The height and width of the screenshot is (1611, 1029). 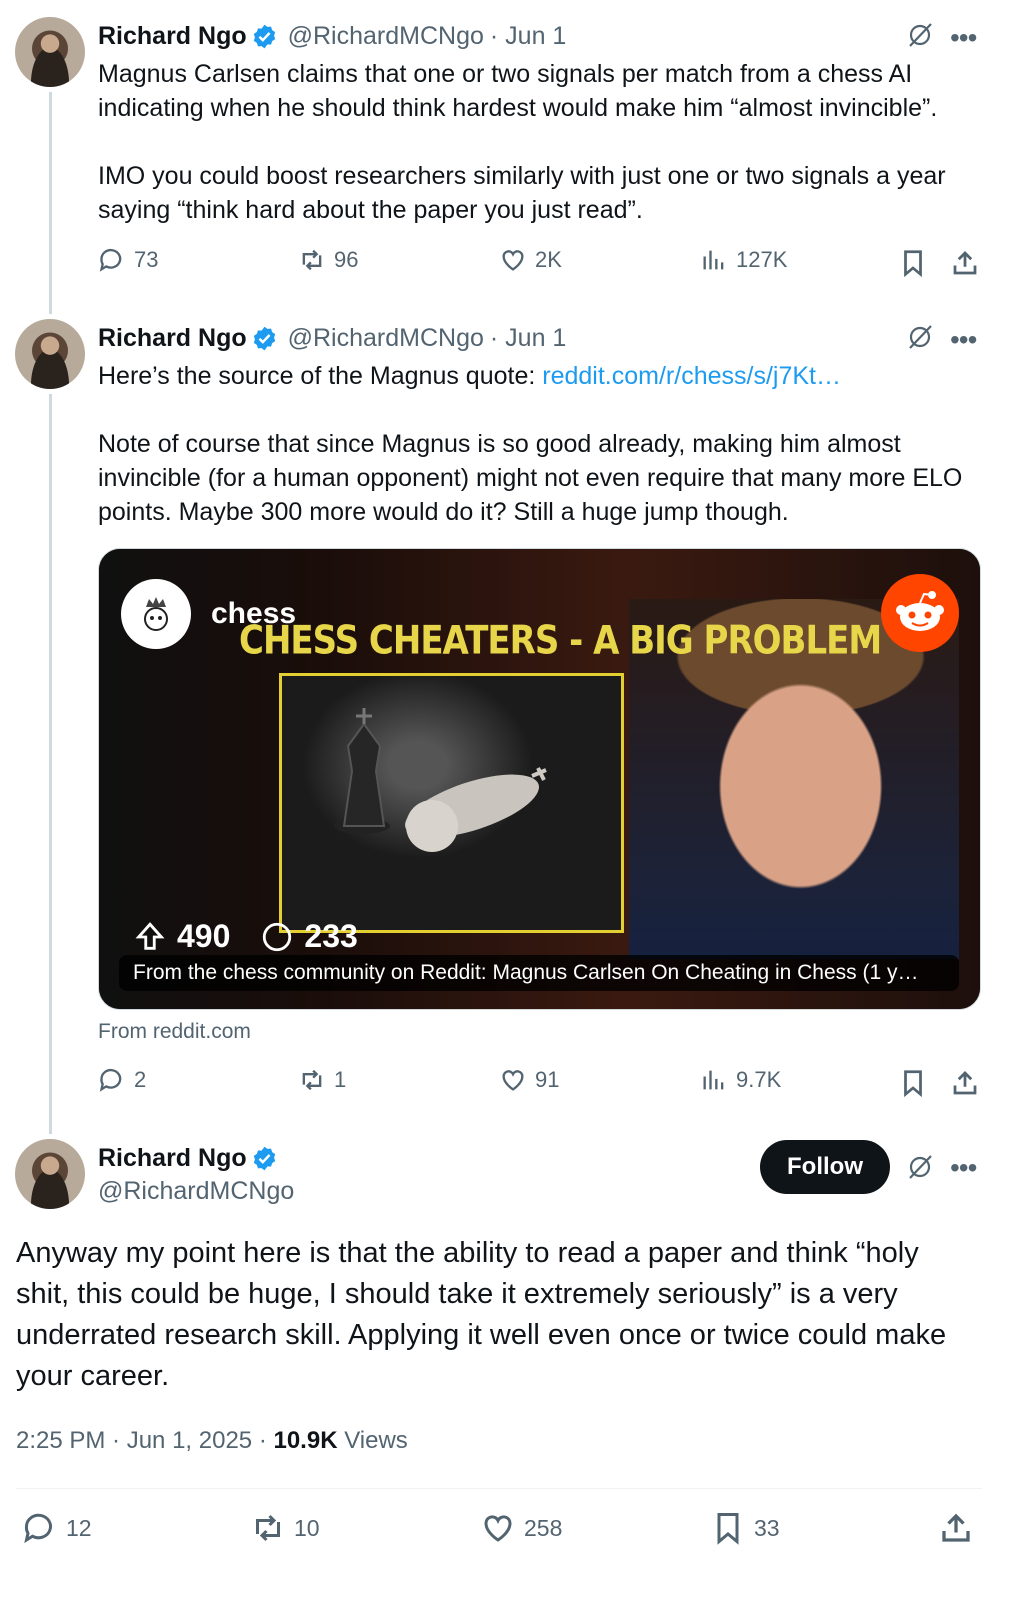 I want to click on card-headline: CHESS CHEATERS - A BIG PROBLEM, so click(x=560, y=641).